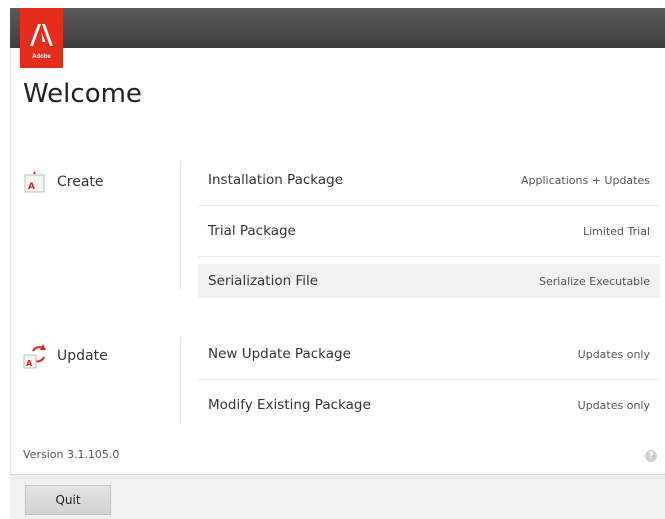 The height and width of the screenshot is (519, 665). What do you see at coordinates (80, 182) in the screenshot?
I see `create-section-title: Create` at bounding box center [80, 182].